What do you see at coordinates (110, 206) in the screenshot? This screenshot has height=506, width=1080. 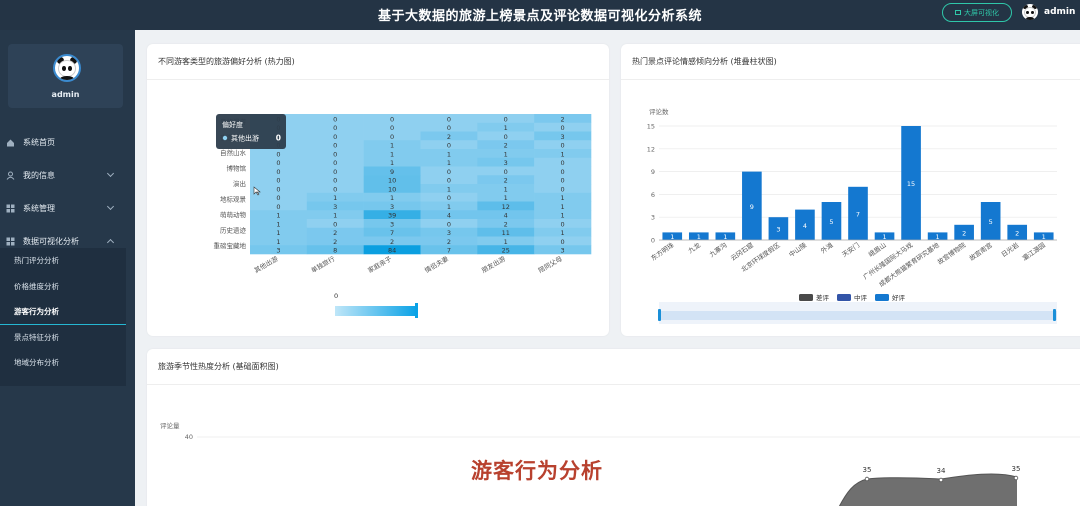 I see `chevron-down-icon` at bounding box center [110, 206].